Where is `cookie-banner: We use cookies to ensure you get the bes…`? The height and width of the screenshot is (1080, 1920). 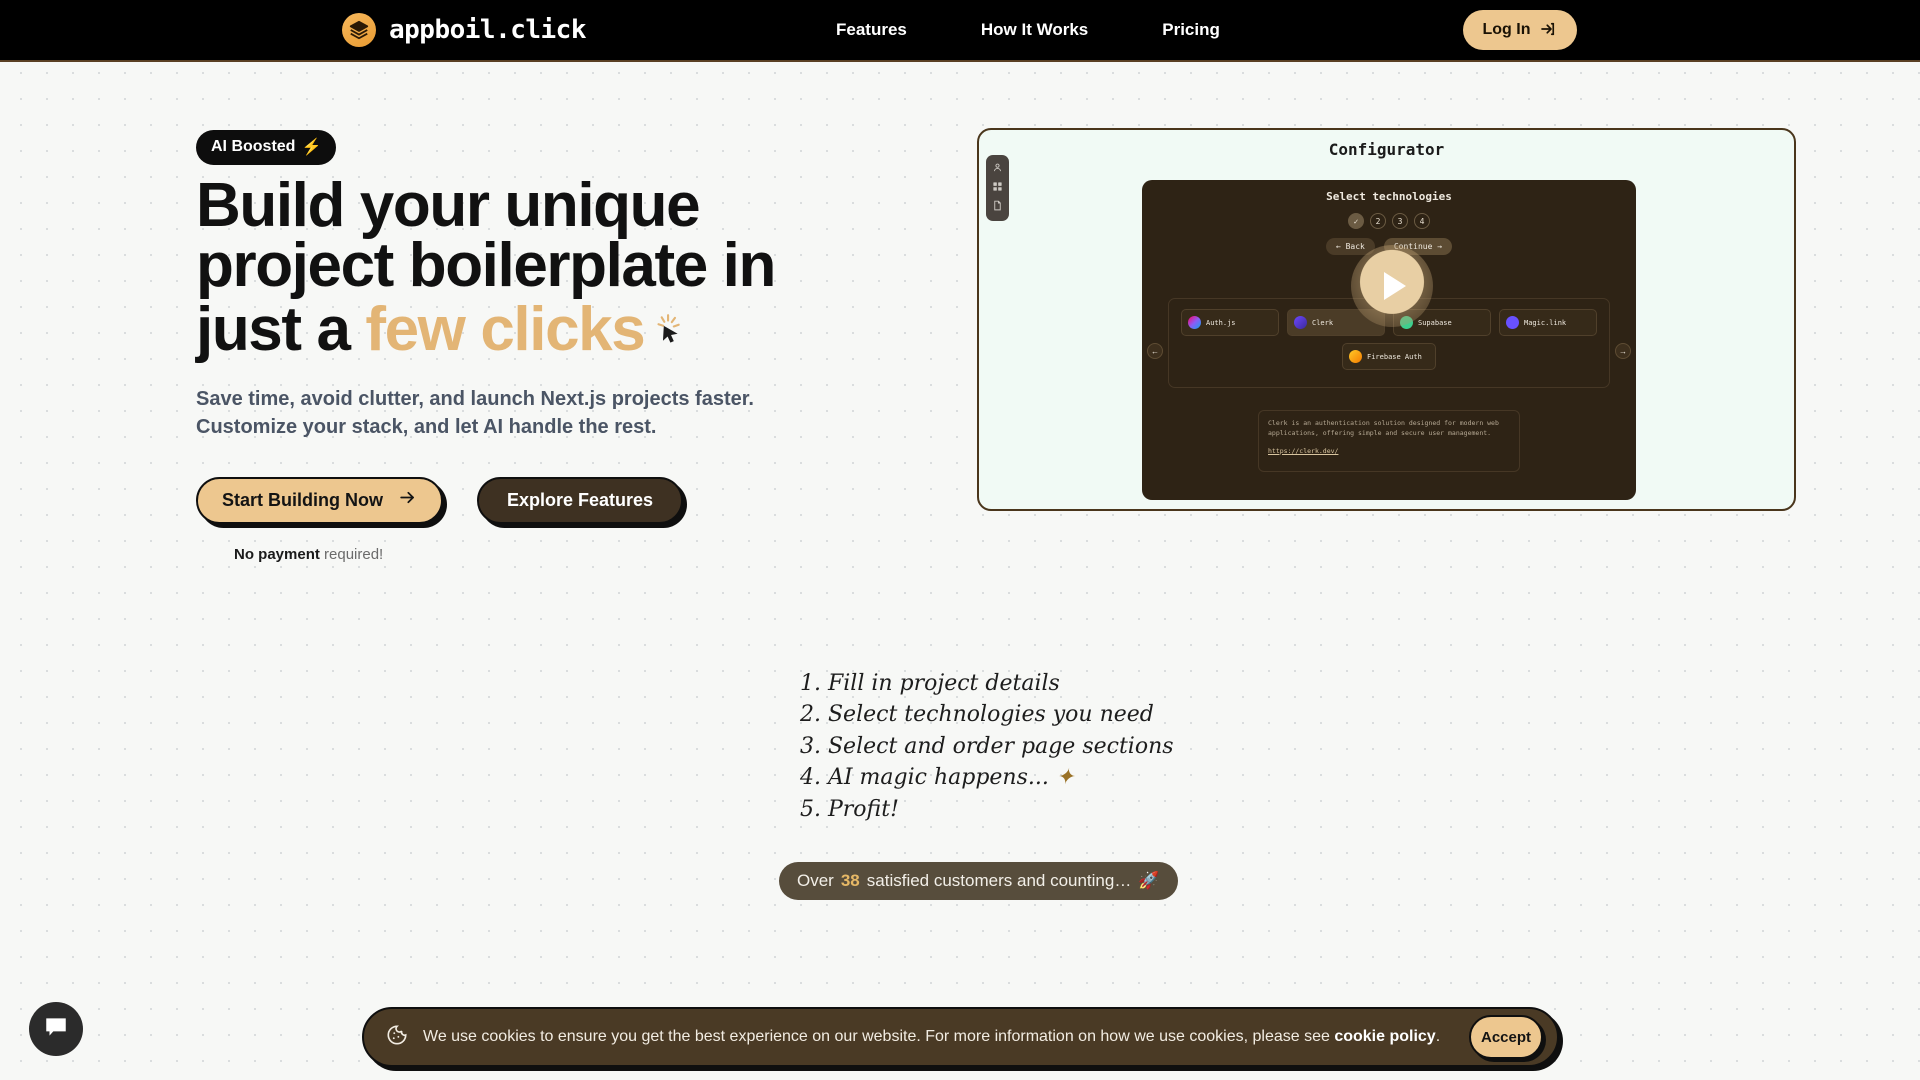
cookie-banner: We use cookies to ensure you get the bes… is located at coordinates (960, 1037).